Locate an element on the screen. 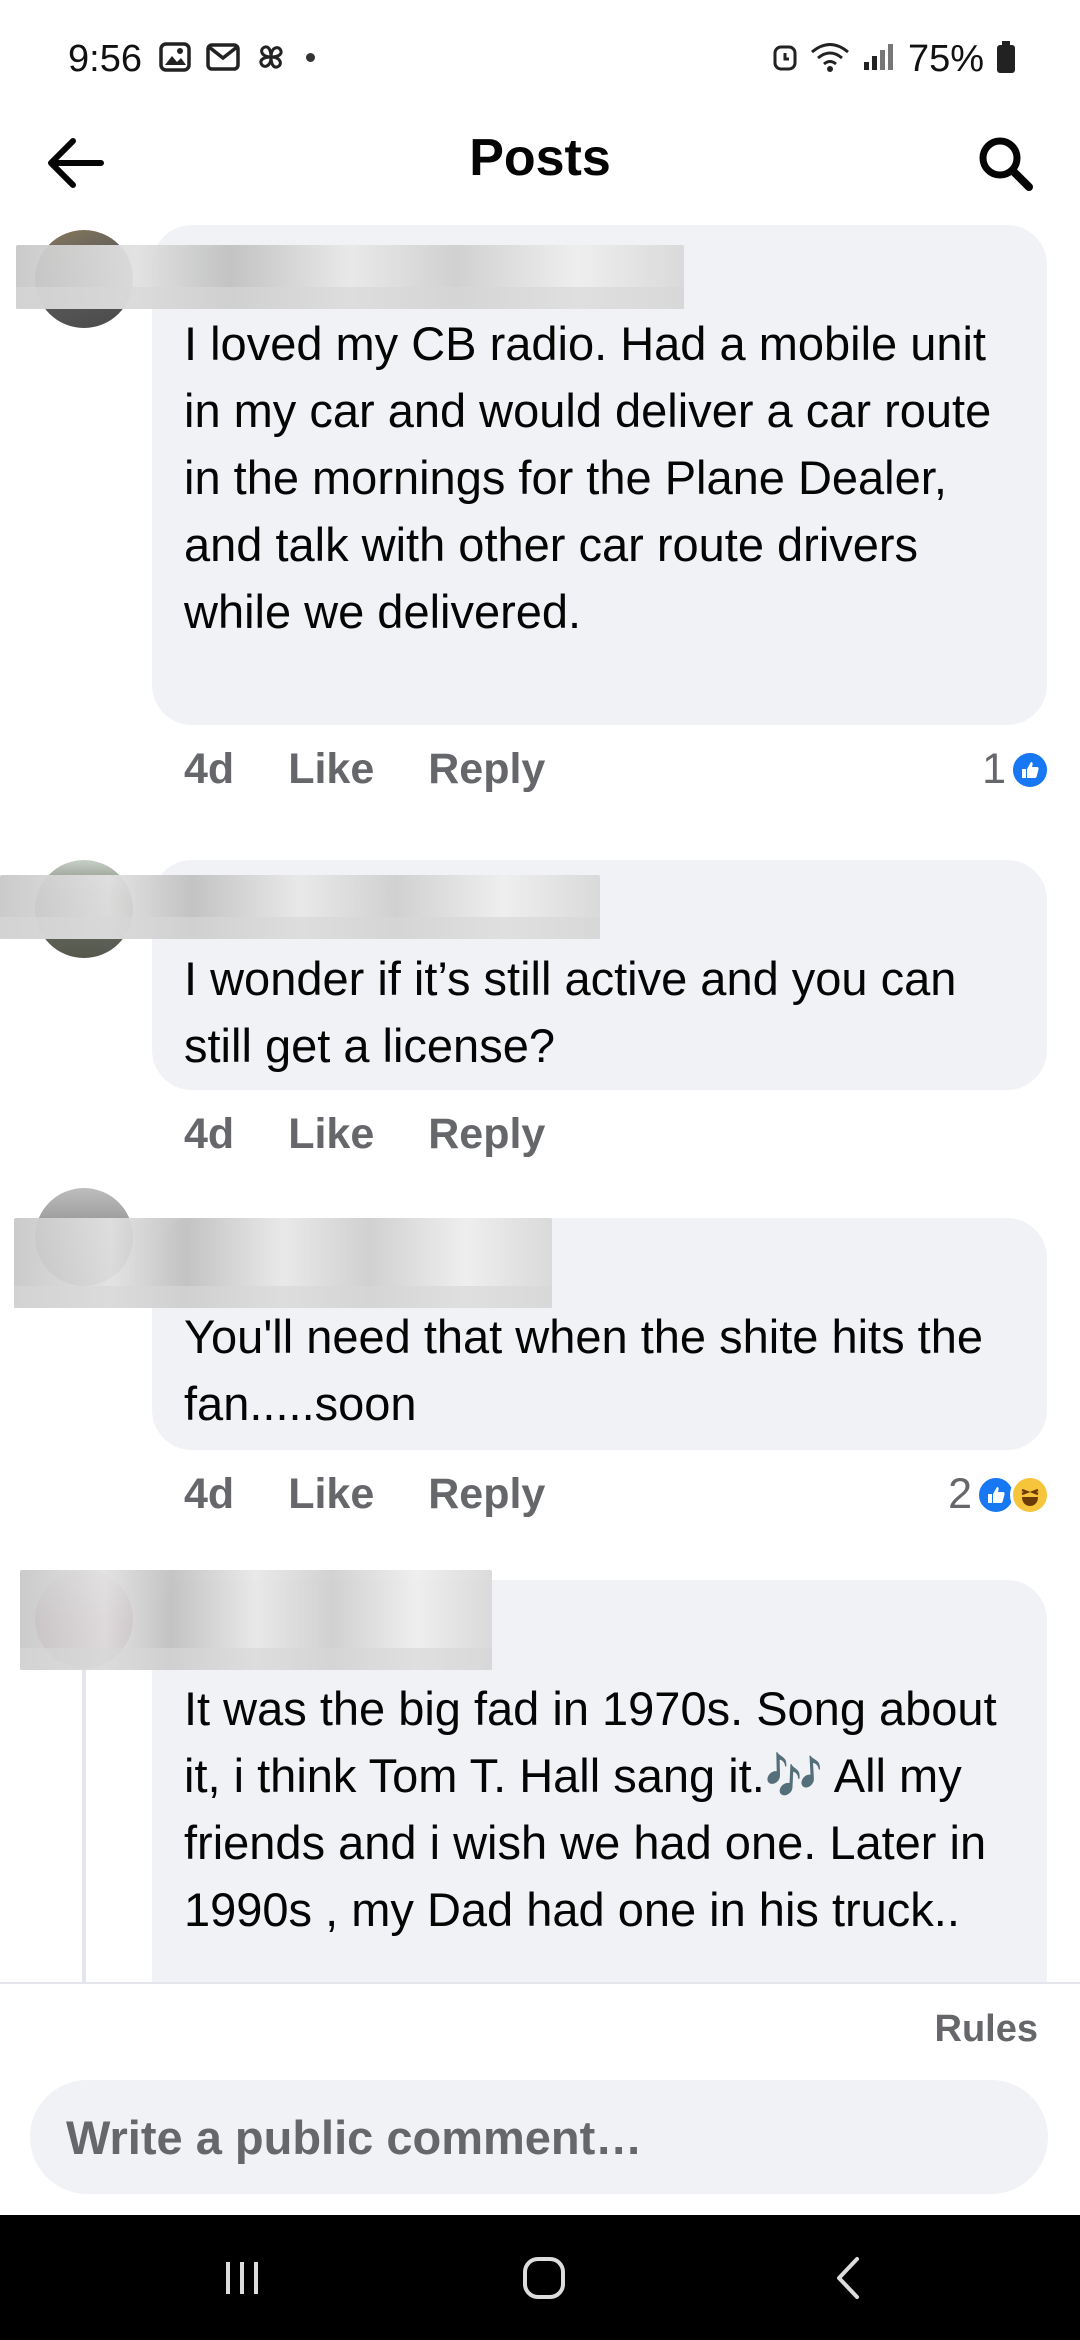  reaction-summary: 1 is located at coordinates (1016, 769).